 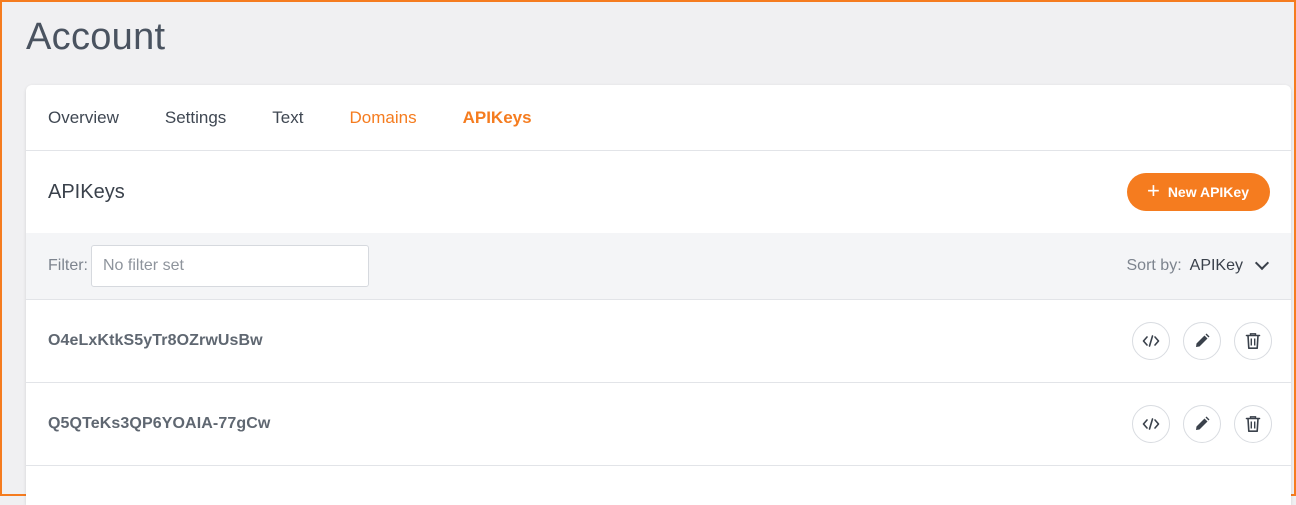 I want to click on filter-group: Filter:, so click(x=208, y=266).